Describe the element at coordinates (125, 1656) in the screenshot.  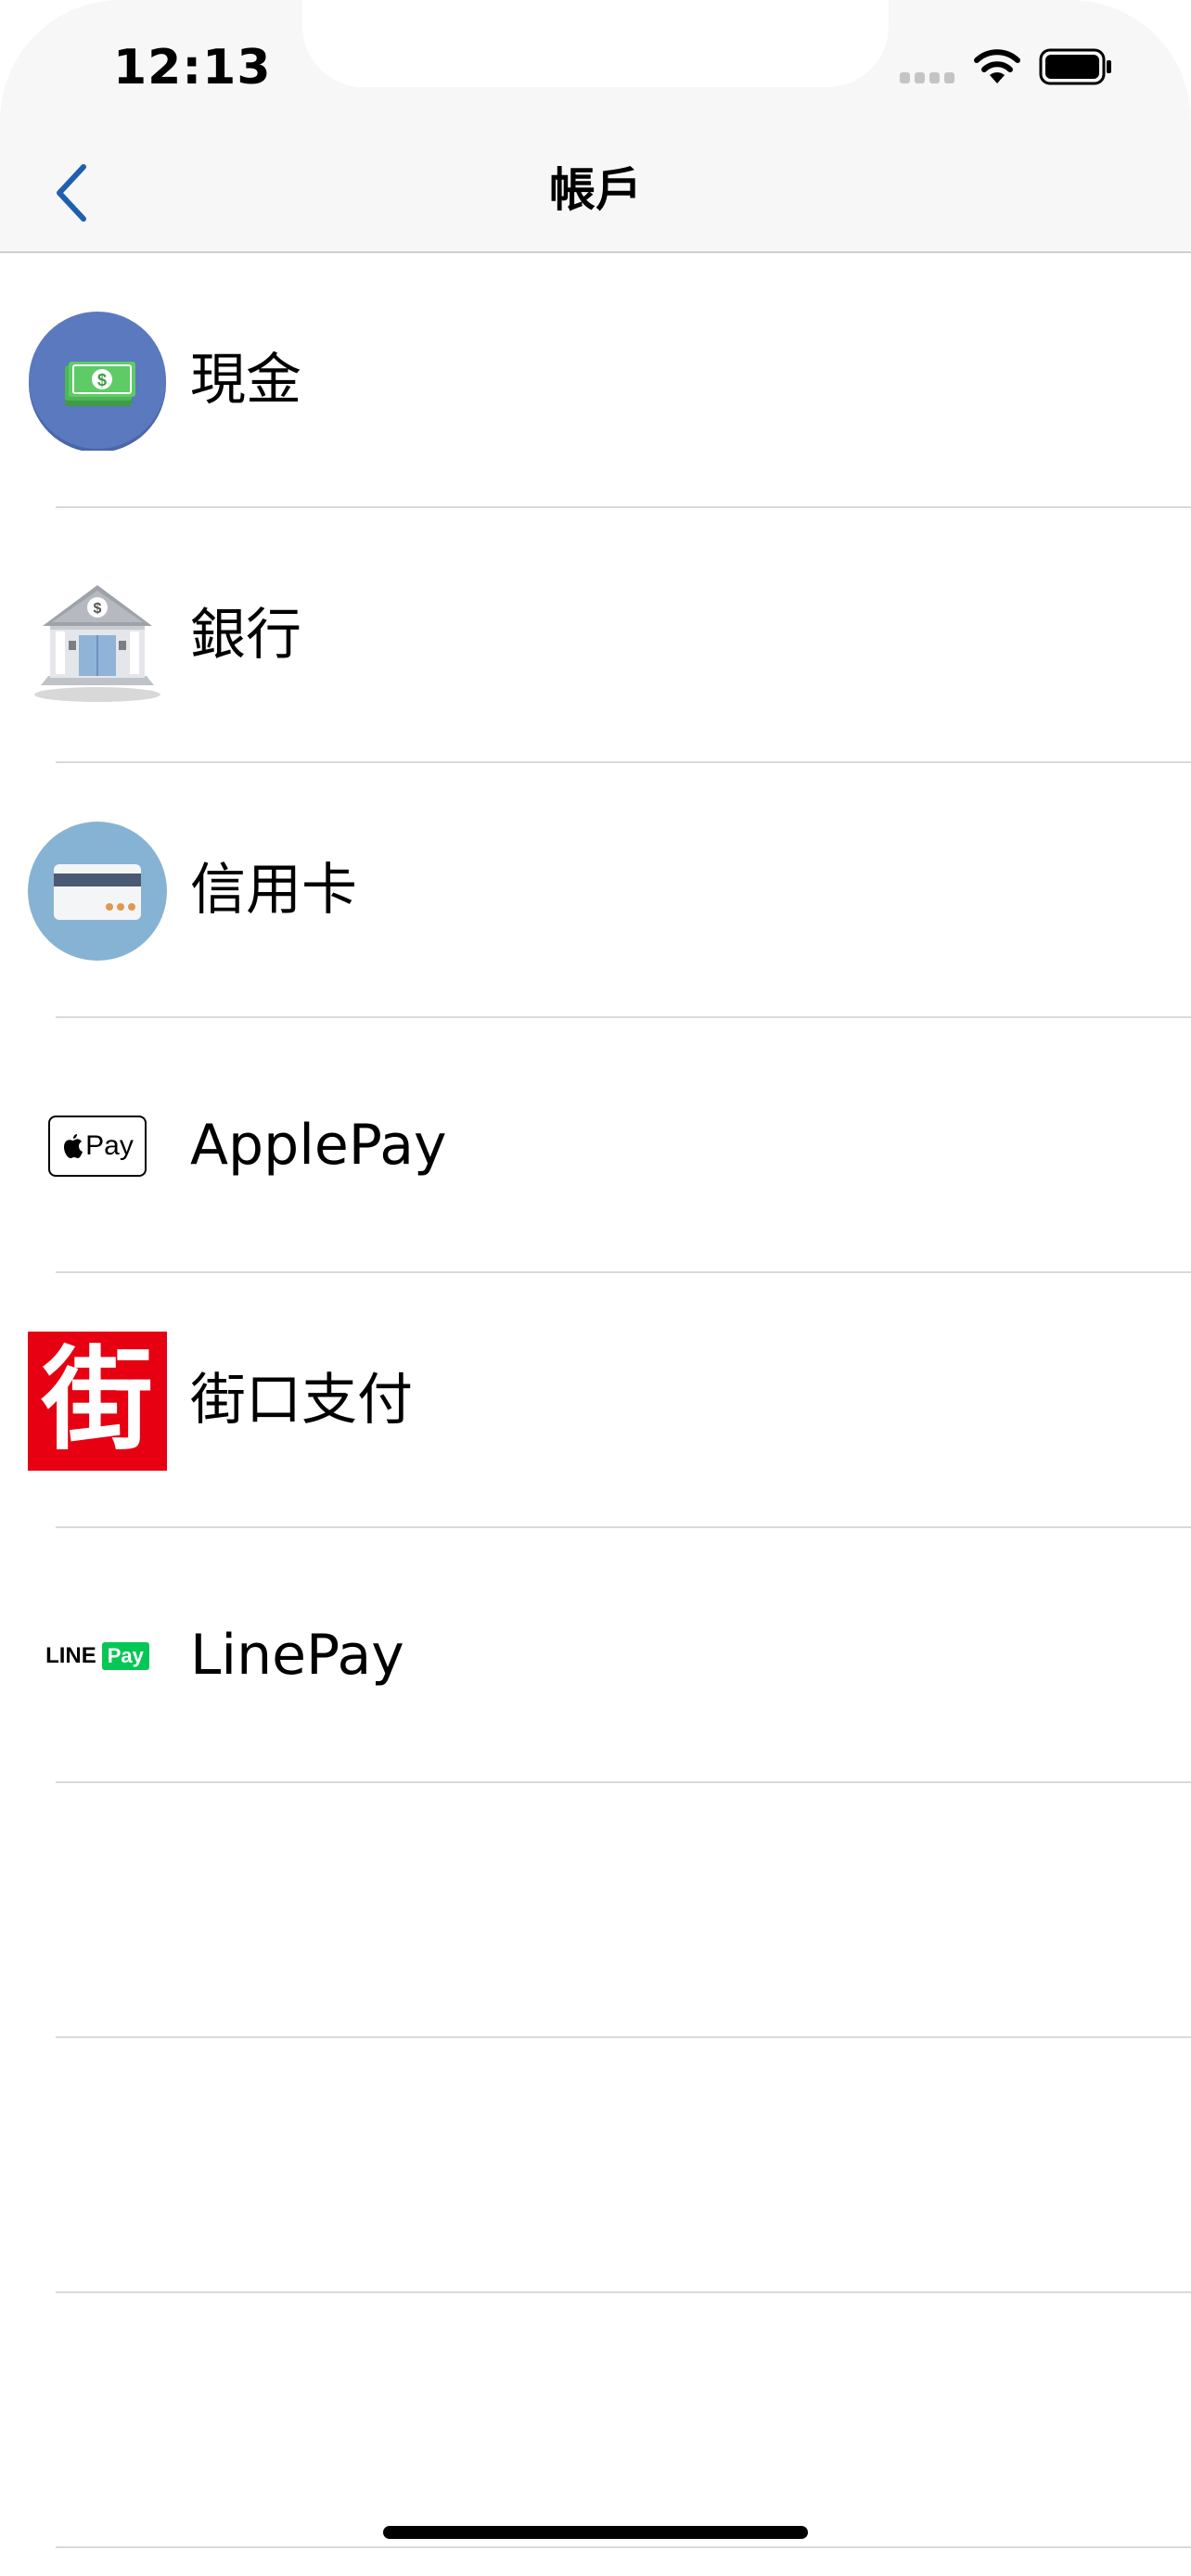
I see `line-pay-icon-pay-text: Pay` at that location.